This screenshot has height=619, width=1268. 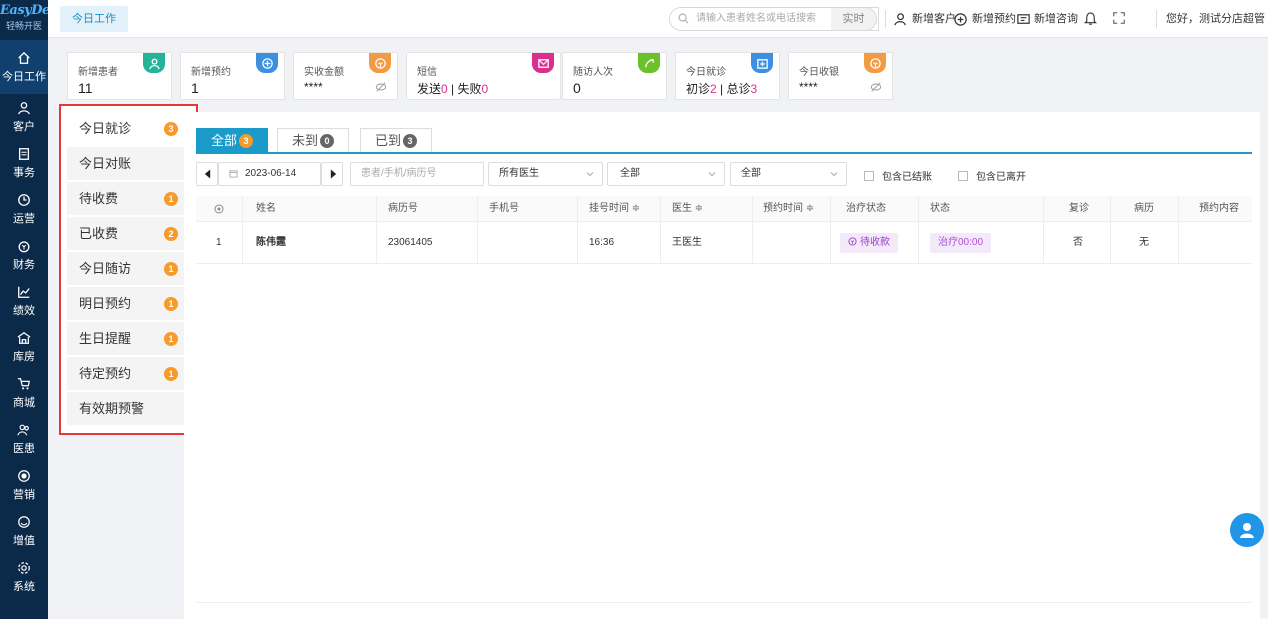 I want to click on stat-value: ****, so click(x=313, y=87).